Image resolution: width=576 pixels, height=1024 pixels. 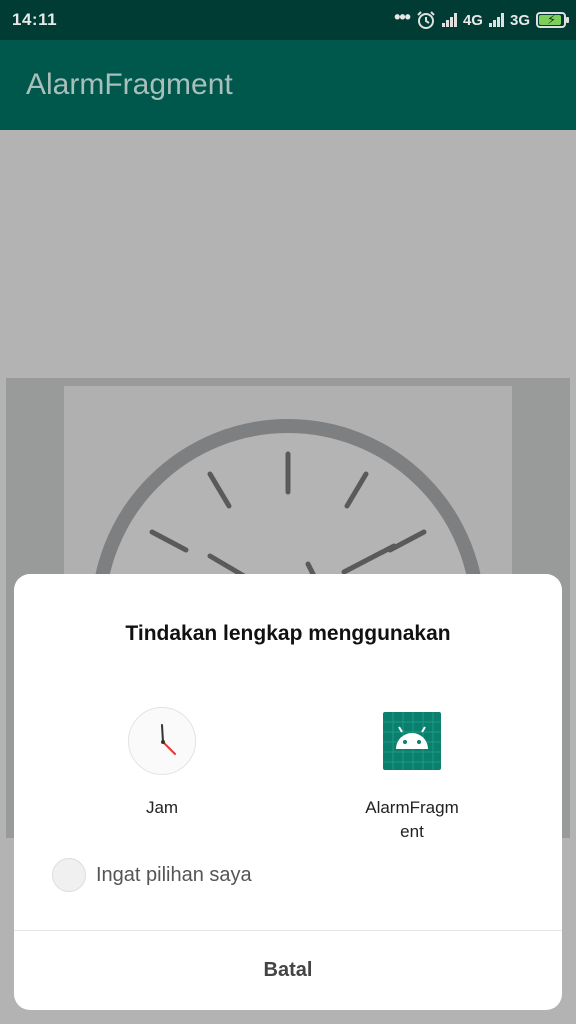 I want to click on battery-charging-icon: ⚡, so click(x=552, y=20).